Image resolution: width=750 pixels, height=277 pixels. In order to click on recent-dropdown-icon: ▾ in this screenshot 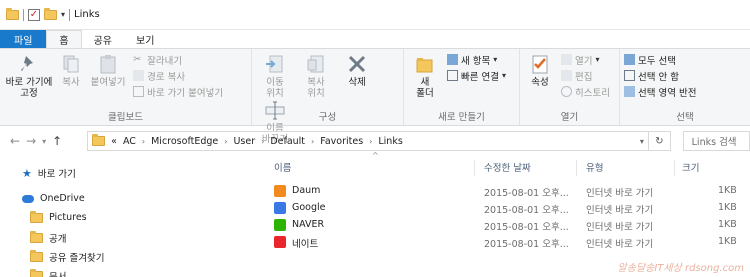, I will do `click(44, 141)`.